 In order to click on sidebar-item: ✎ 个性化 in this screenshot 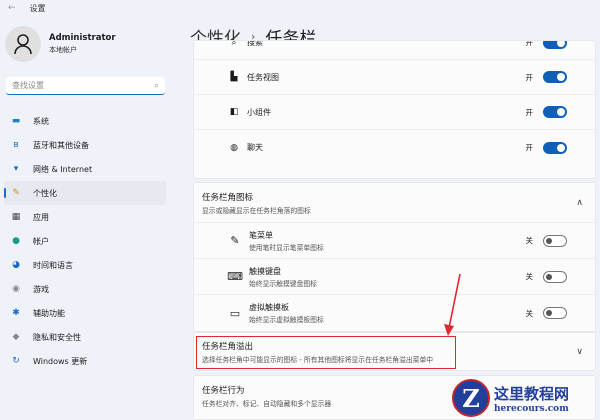, I will do `click(85, 193)`.